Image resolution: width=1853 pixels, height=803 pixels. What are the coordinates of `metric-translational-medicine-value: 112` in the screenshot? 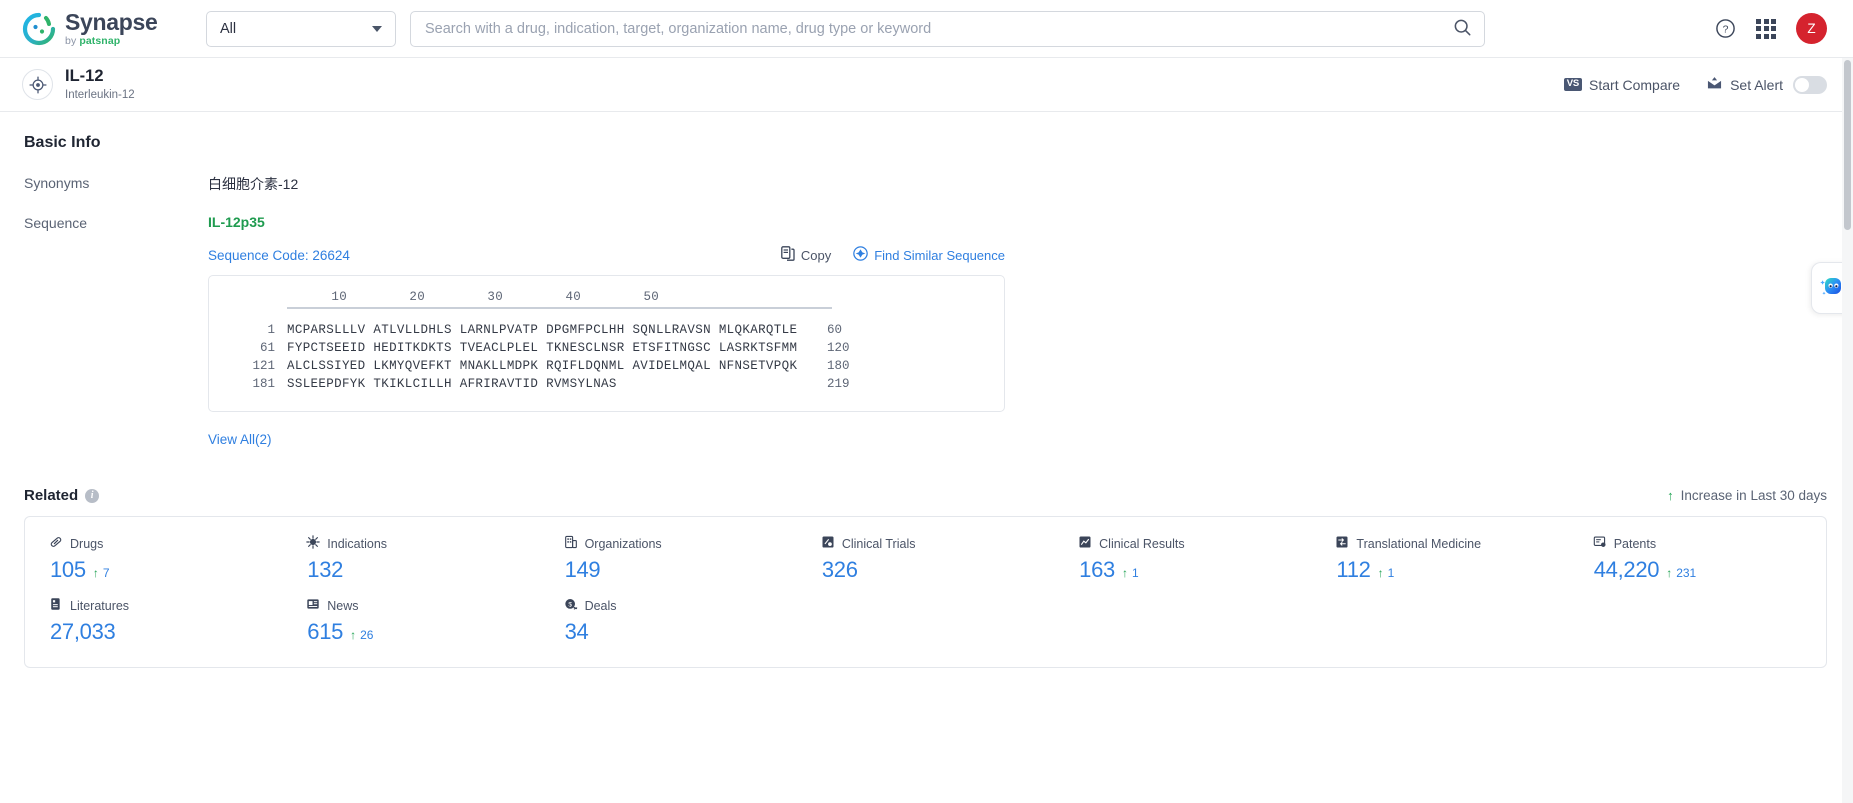 It's located at (1353, 570).